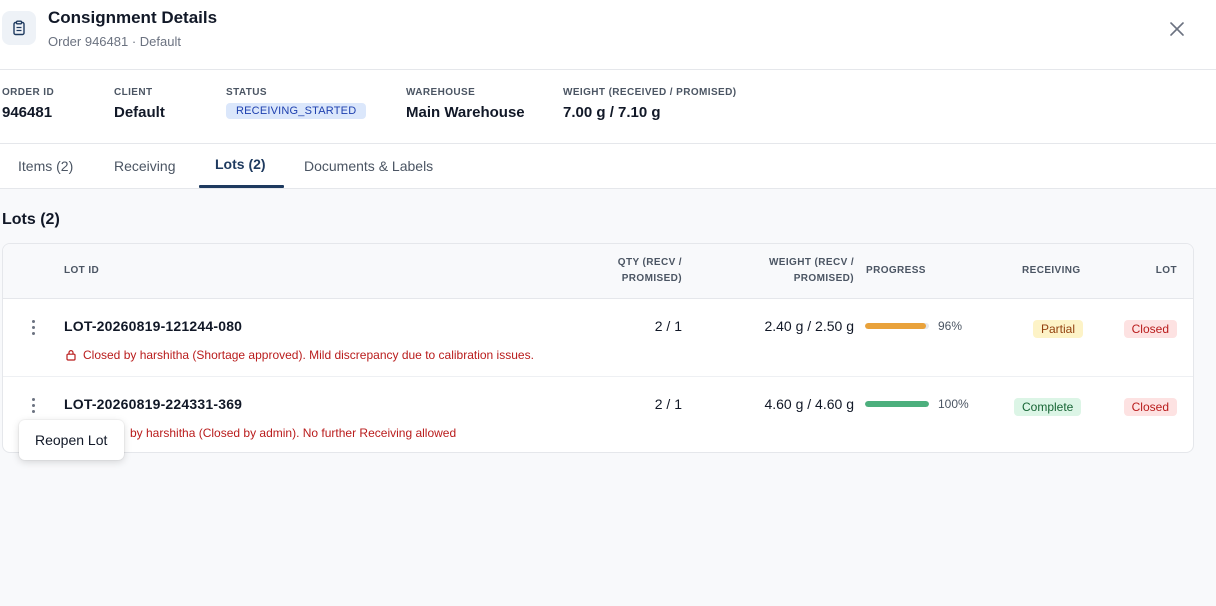  Describe the element at coordinates (1166, 270) in the screenshot. I see `col-lot: LOT` at that location.